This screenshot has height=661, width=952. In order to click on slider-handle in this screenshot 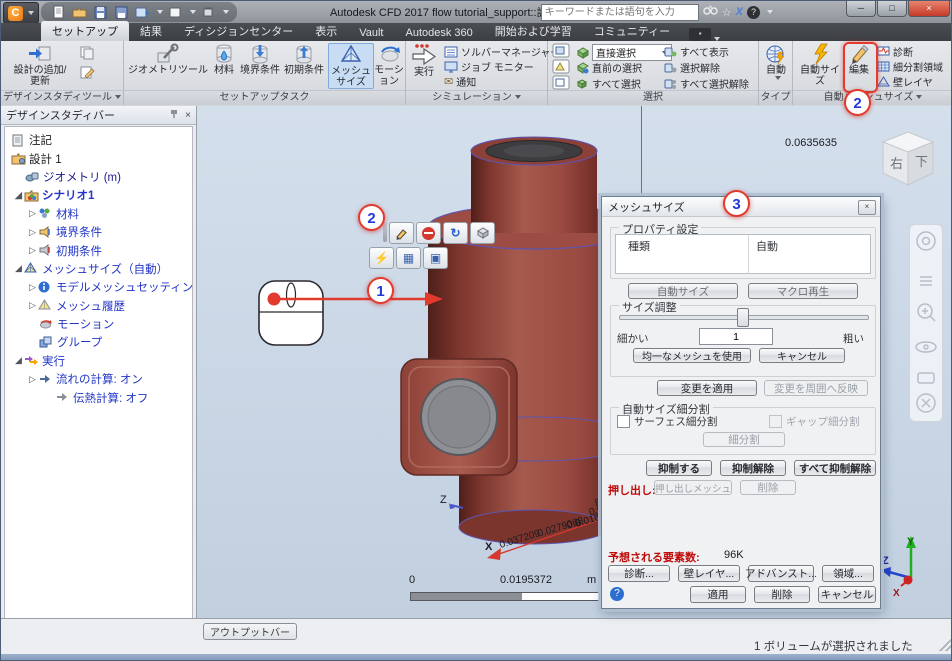, I will do `click(743, 317)`.